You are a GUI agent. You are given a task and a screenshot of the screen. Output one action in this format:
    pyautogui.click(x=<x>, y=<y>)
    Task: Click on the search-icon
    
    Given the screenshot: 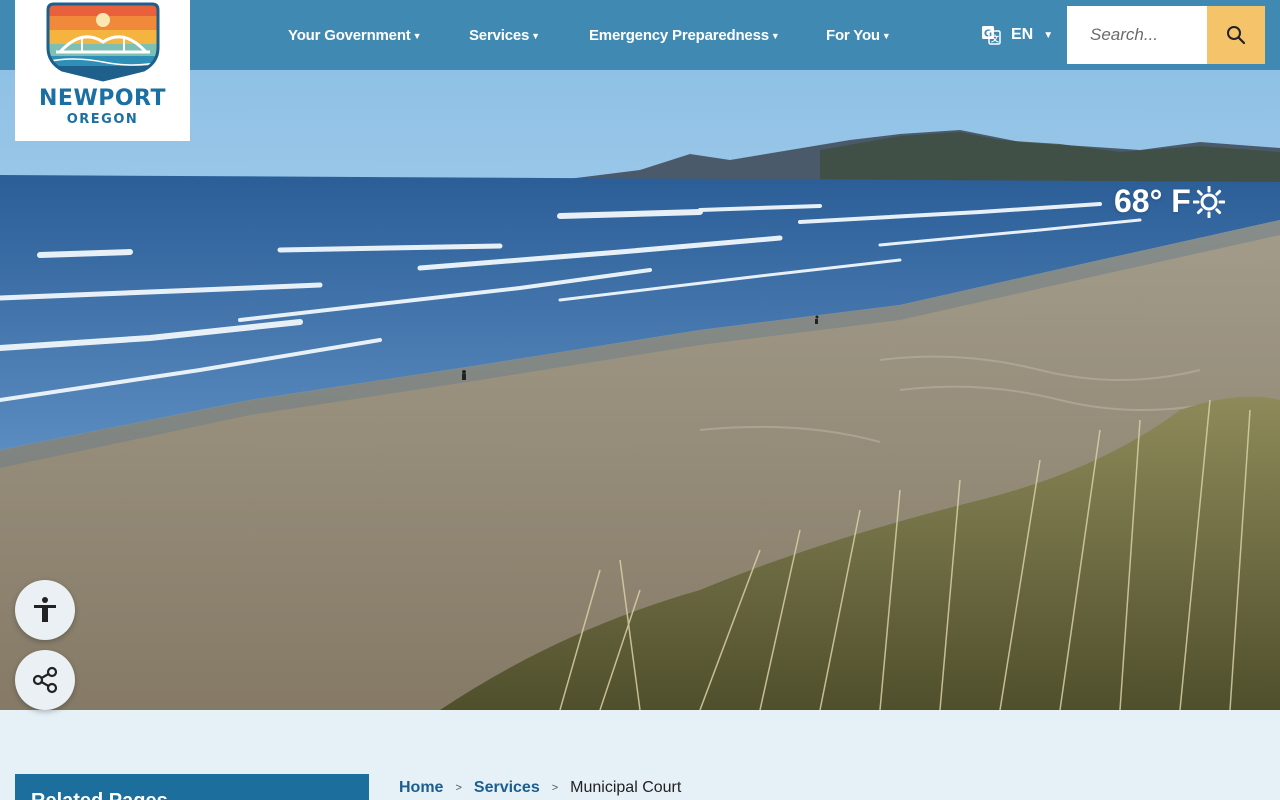 What is the action you would take?
    pyautogui.click(x=1236, y=35)
    